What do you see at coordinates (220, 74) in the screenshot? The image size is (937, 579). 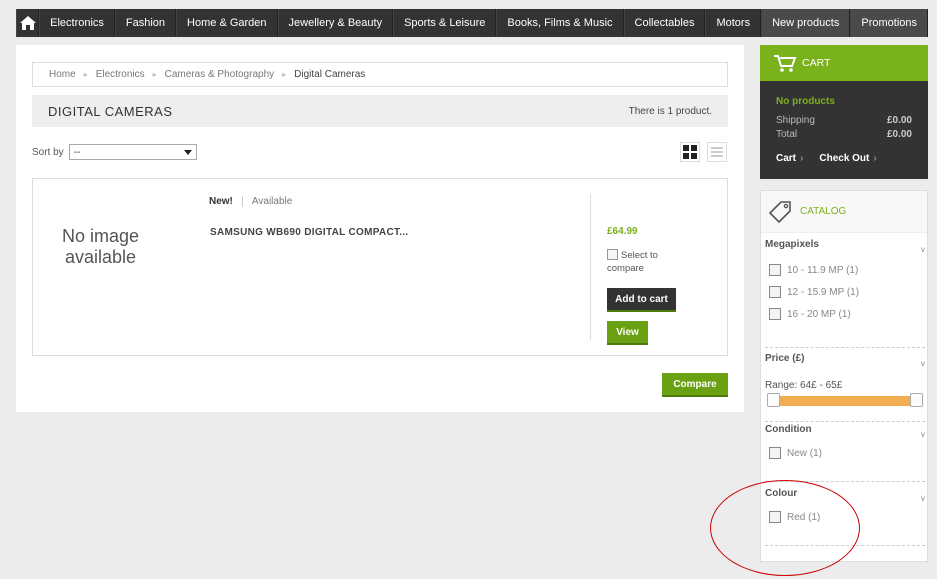 I see `breadcrumb-cameras: Cameras & Photography` at bounding box center [220, 74].